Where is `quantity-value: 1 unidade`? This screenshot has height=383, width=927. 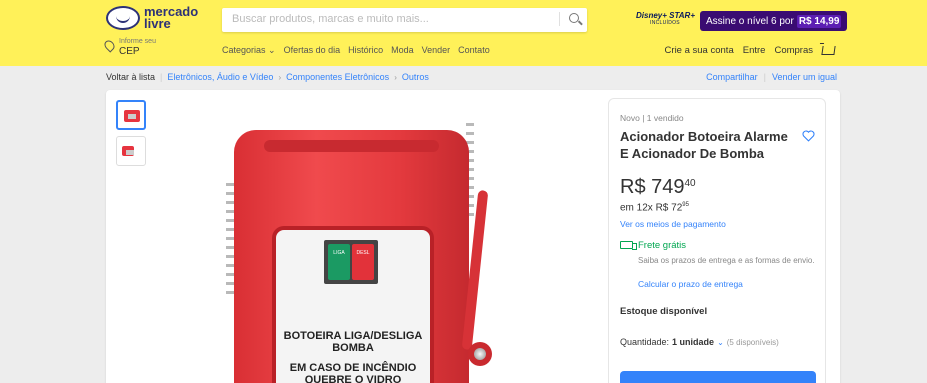
quantity-value: 1 unidade is located at coordinates (693, 342).